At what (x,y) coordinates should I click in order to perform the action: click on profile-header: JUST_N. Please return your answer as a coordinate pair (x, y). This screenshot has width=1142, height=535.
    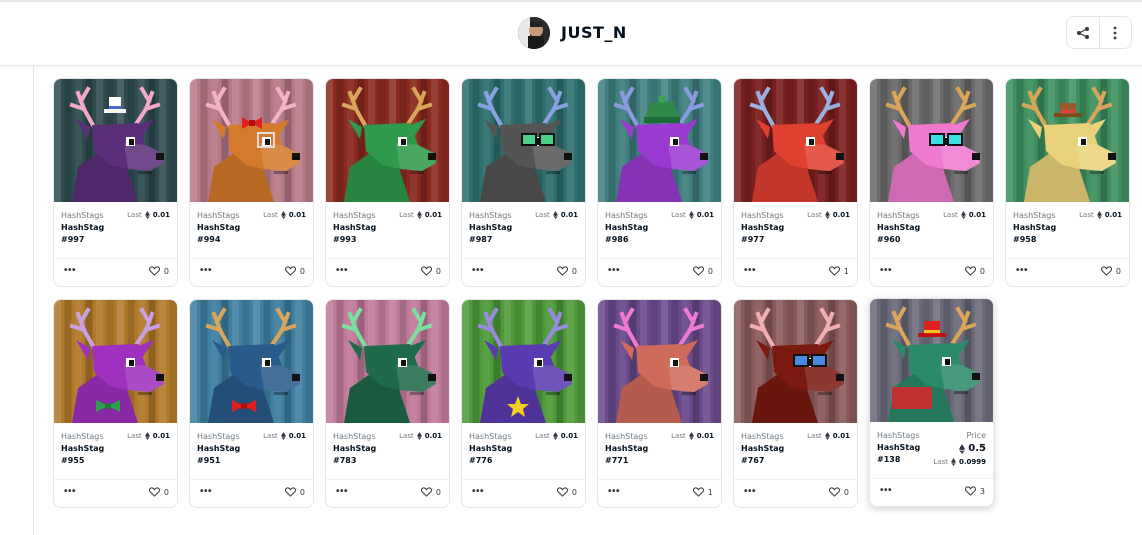
    Looking at the image, I should click on (572, 32).